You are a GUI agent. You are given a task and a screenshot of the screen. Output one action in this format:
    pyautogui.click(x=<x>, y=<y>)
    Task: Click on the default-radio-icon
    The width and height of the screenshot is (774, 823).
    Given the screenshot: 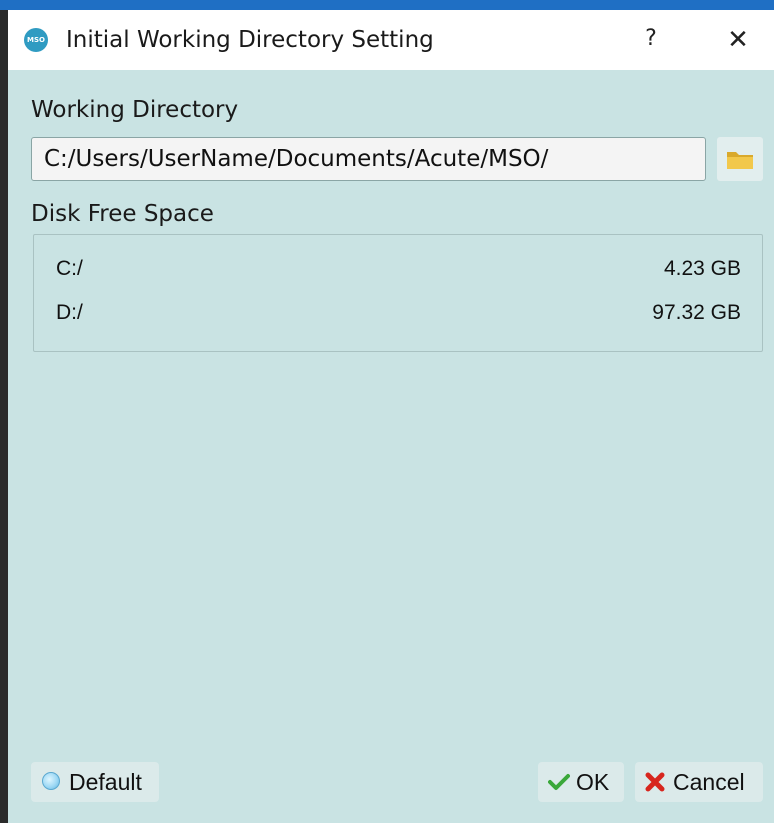 What is the action you would take?
    pyautogui.click(x=51, y=781)
    